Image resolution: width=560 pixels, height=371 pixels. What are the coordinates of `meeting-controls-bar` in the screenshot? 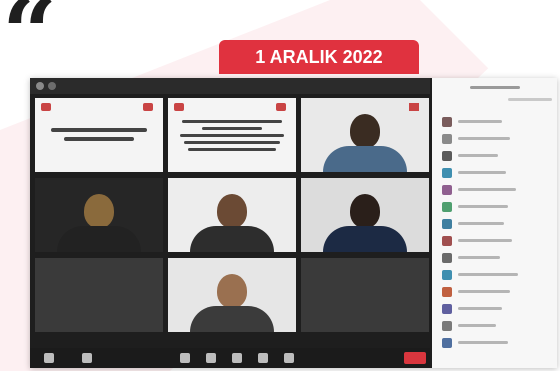 It's located at (230, 358).